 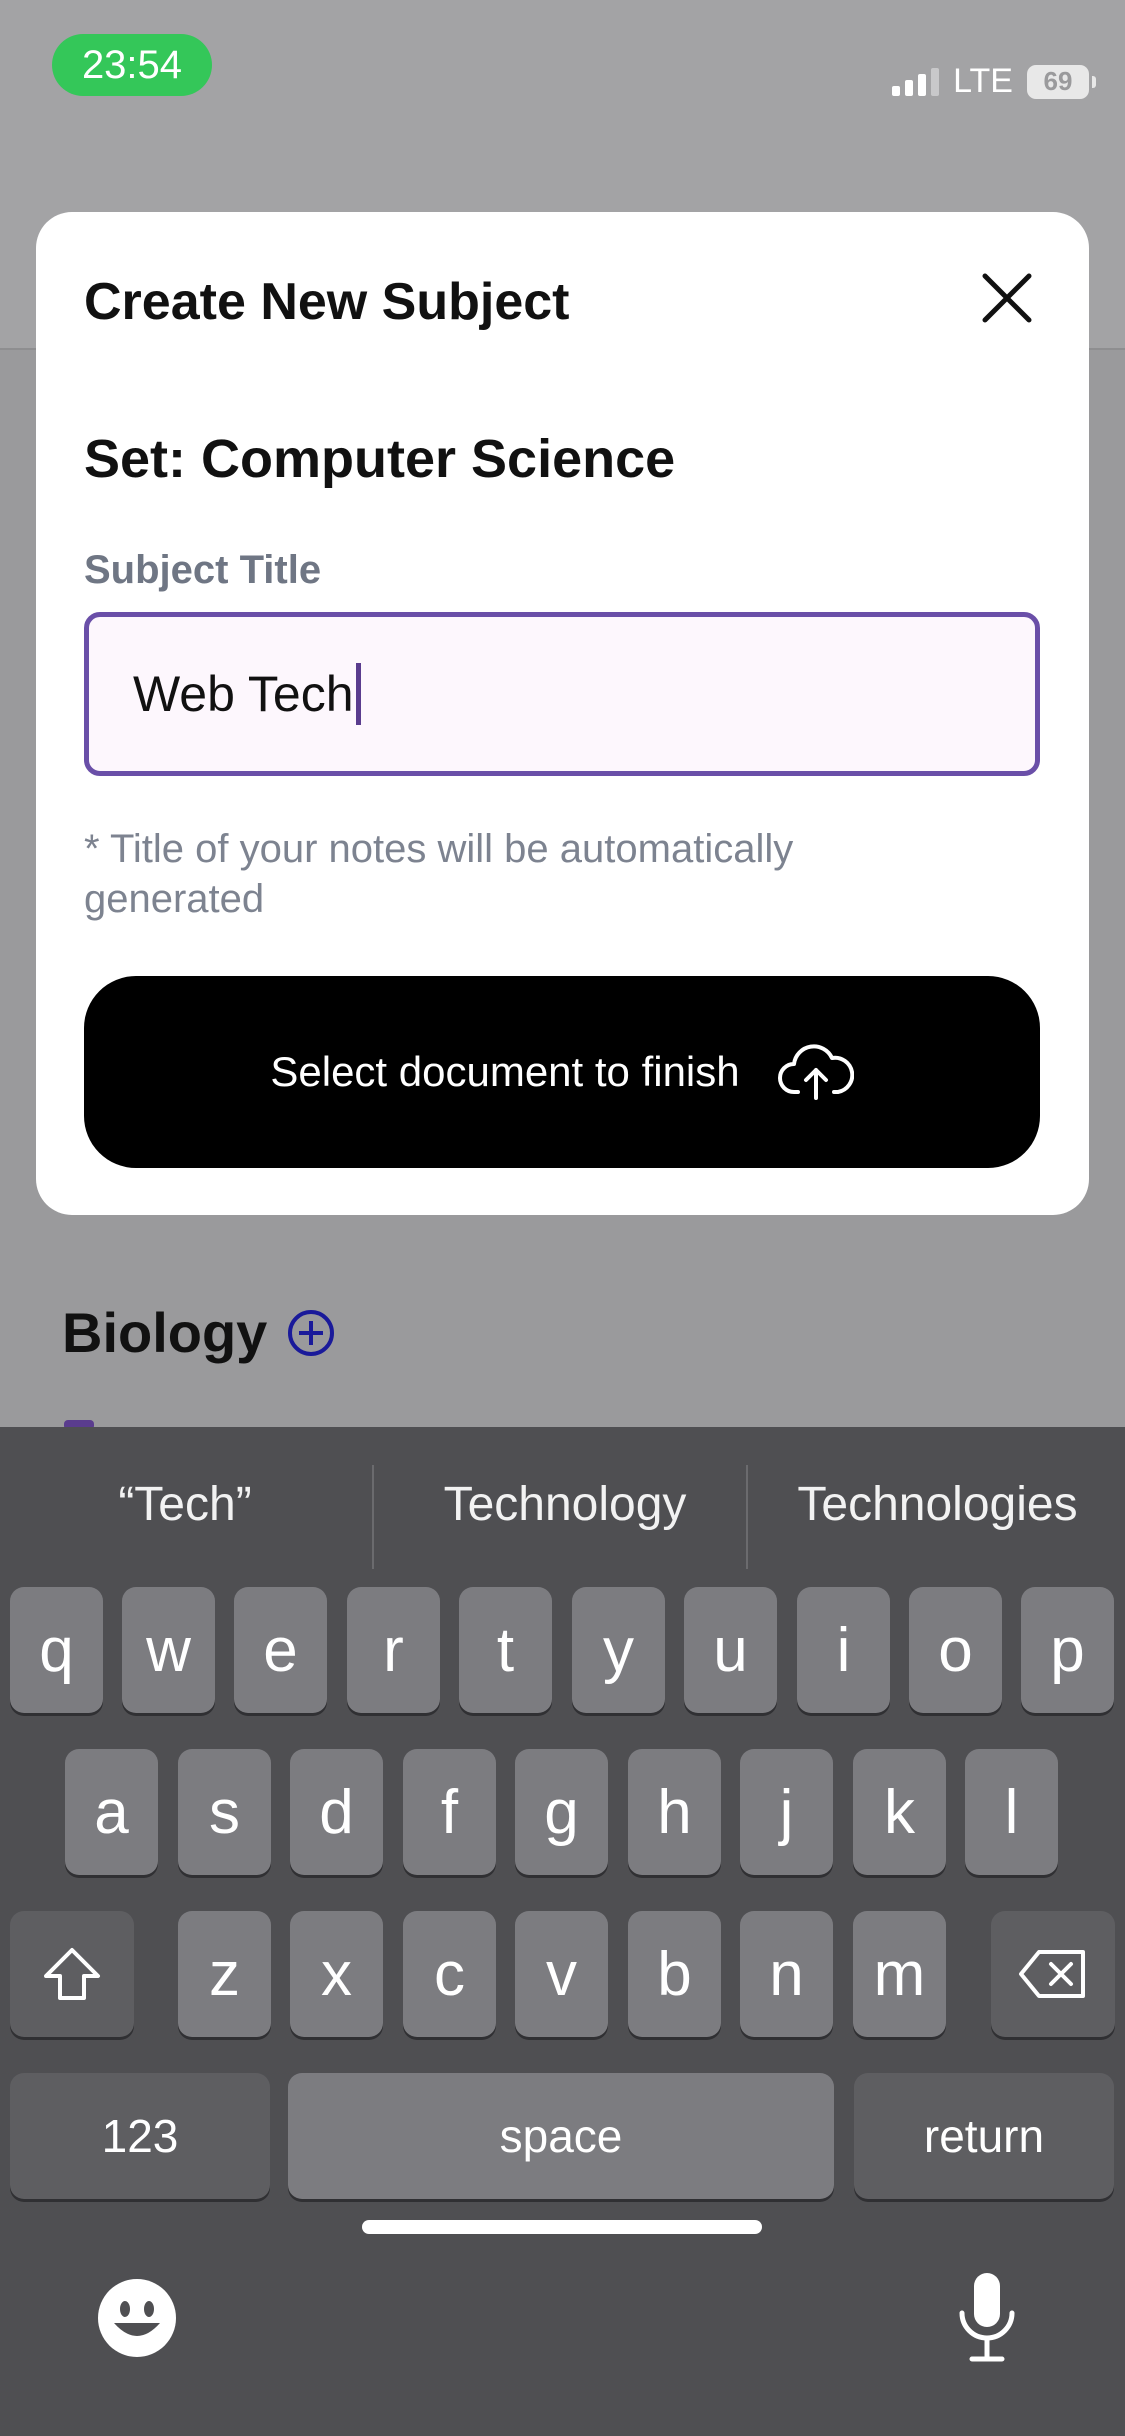 What do you see at coordinates (380, 459) in the screenshot?
I see `set-label: Set: Computer Science` at bounding box center [380, 459].